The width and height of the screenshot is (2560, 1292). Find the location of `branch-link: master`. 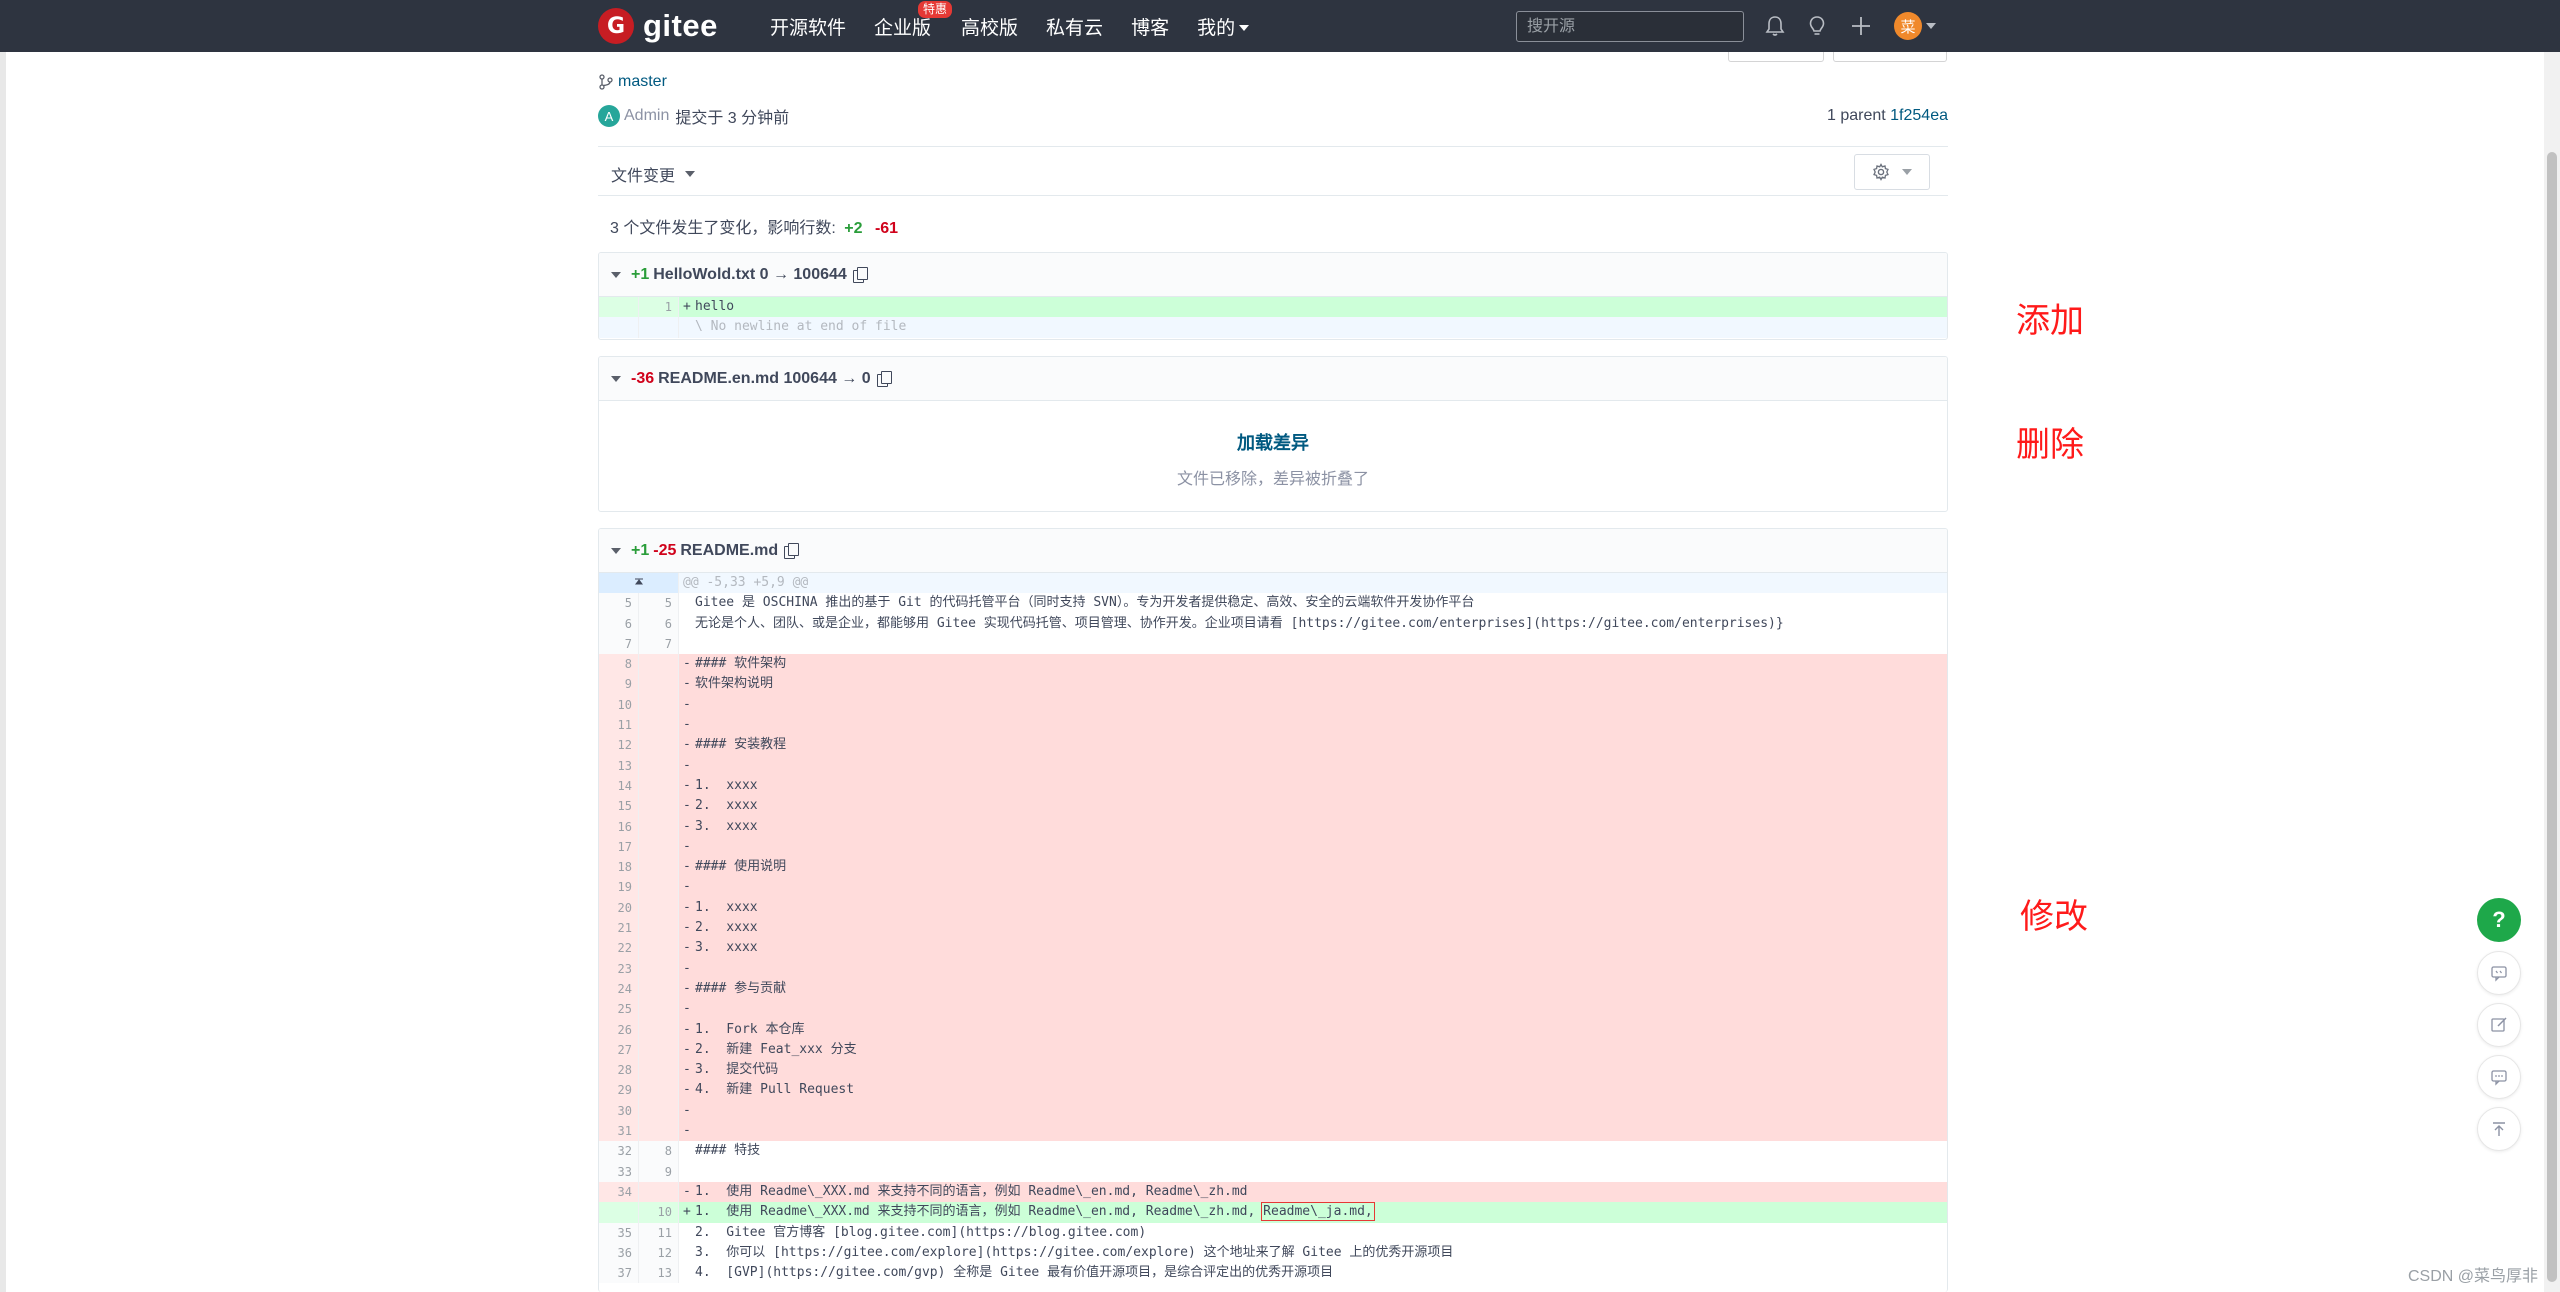

branch-link: master is located at coordinates (632, 82).